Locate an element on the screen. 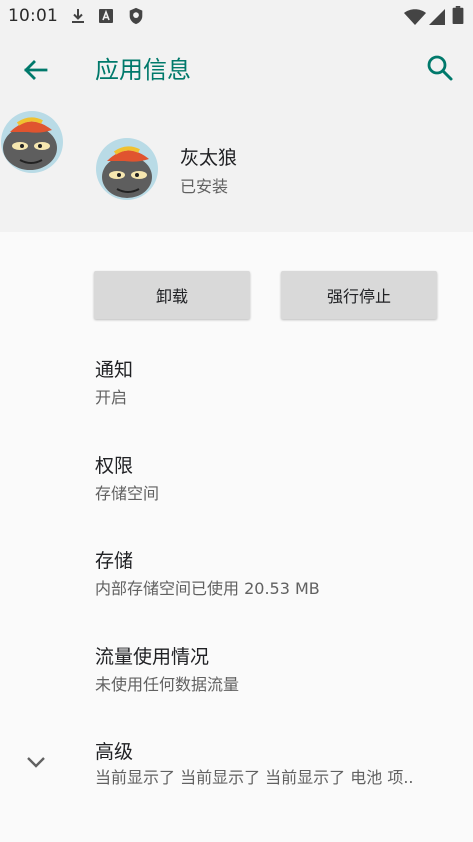  status-time: 10:01 is located at coordinates (33, 16).